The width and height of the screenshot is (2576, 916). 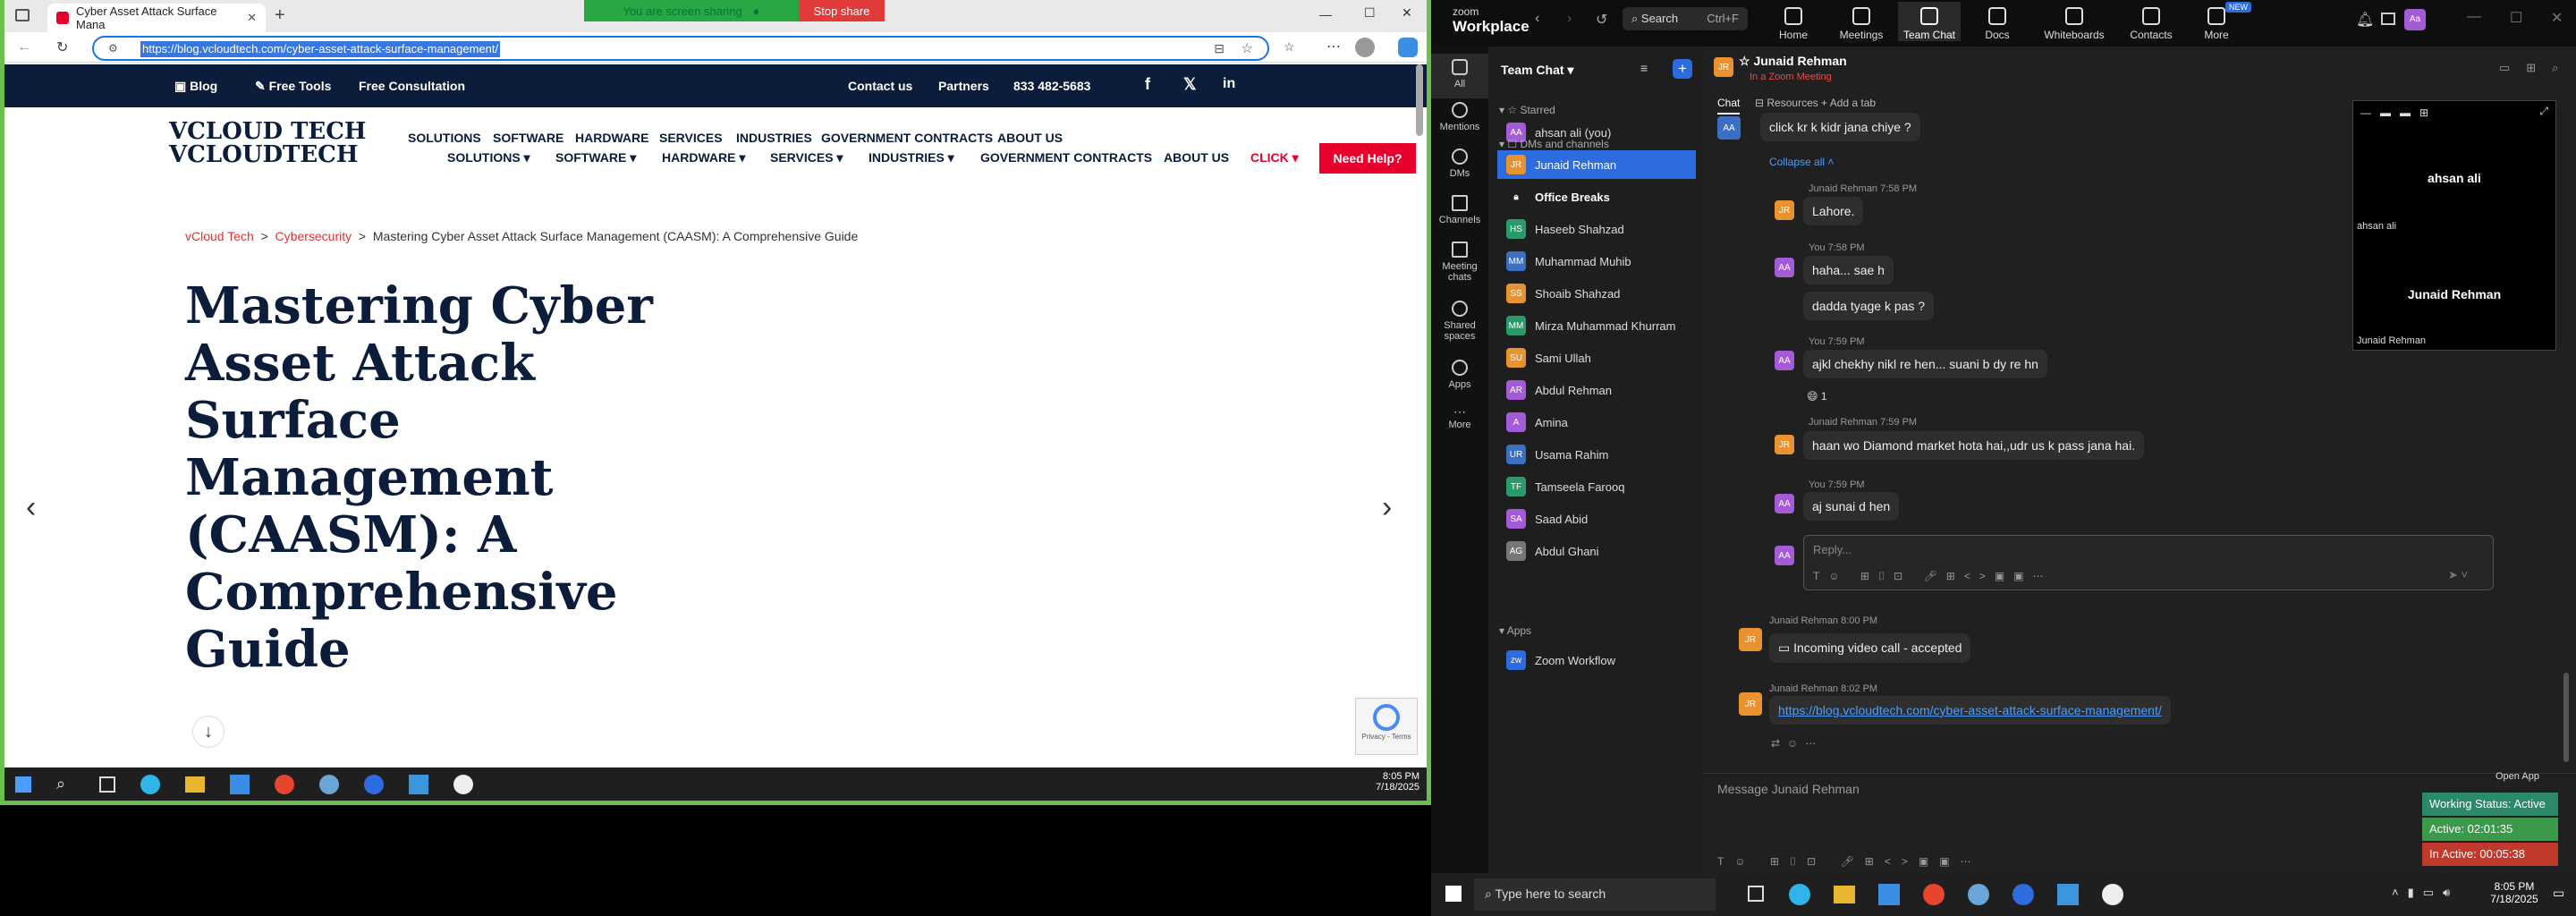 I want to click on menu-hardware: HARDWARE ▾, so click(x=703, y=157).